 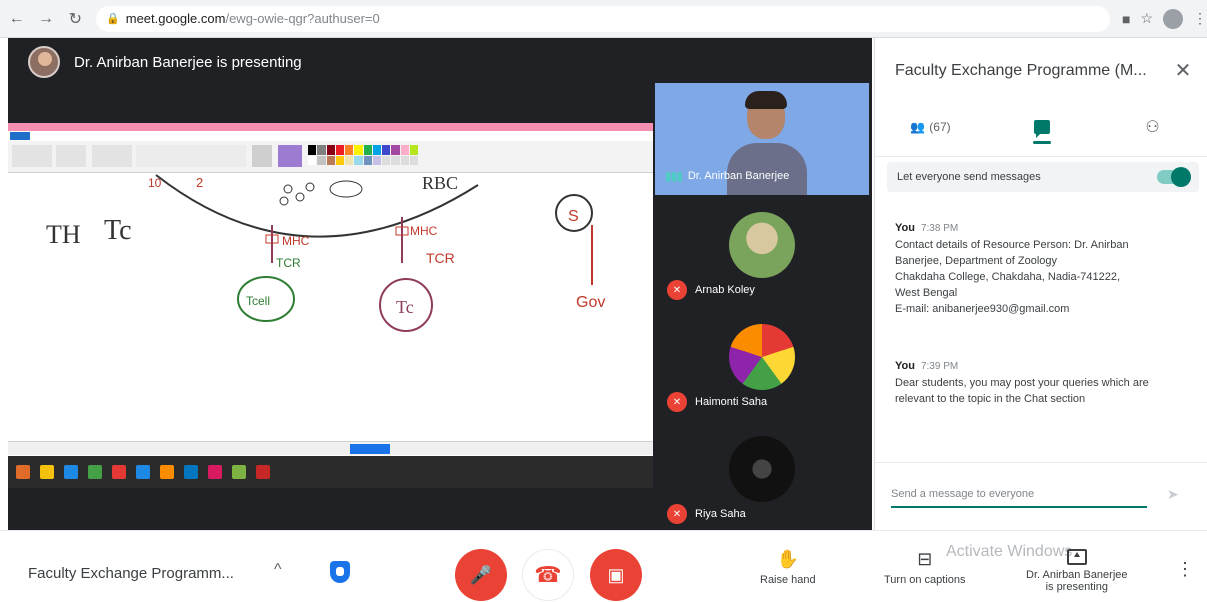 I want to click on send-messages-toggle, so click(x=1174, y=177).